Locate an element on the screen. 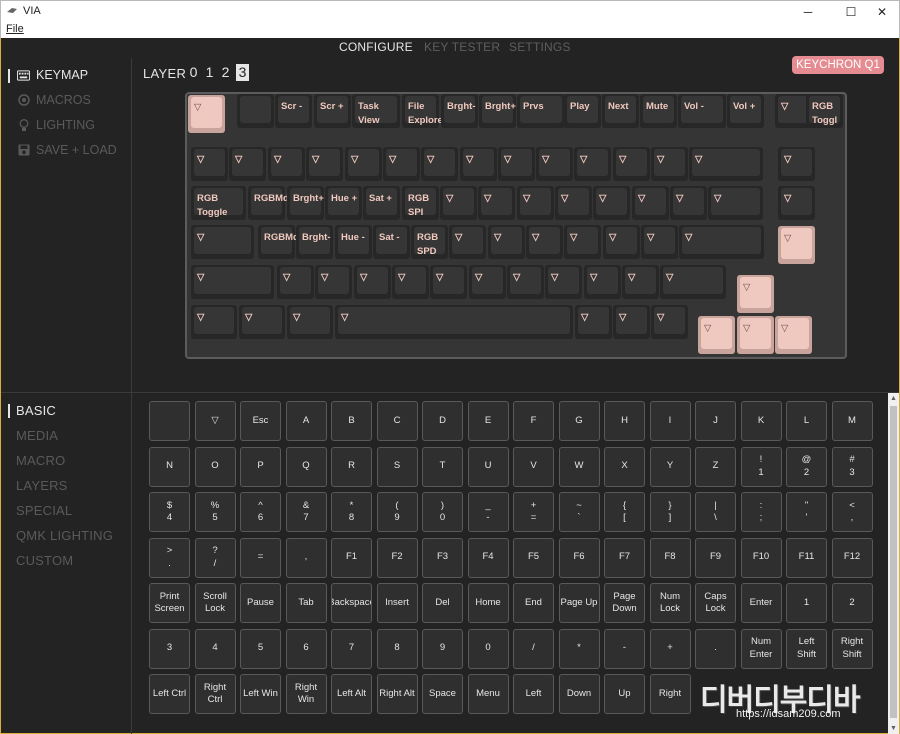 This screenshot has width=900, height=734. scrollbar: ▲ ▼ is located at coordinates (893, 563).